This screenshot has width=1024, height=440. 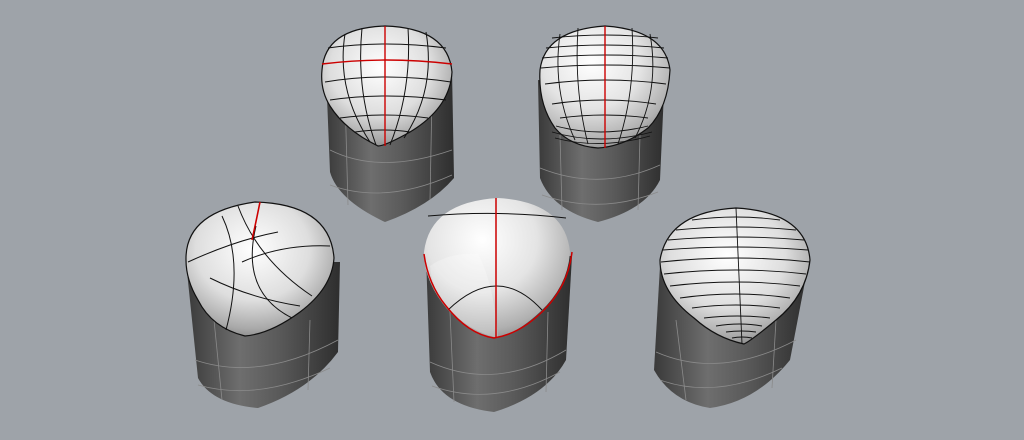 What do you see at coordinates (498, 305) in the screenshot?
I see `shape-4-single-seam` at bounding box center [498, 305].